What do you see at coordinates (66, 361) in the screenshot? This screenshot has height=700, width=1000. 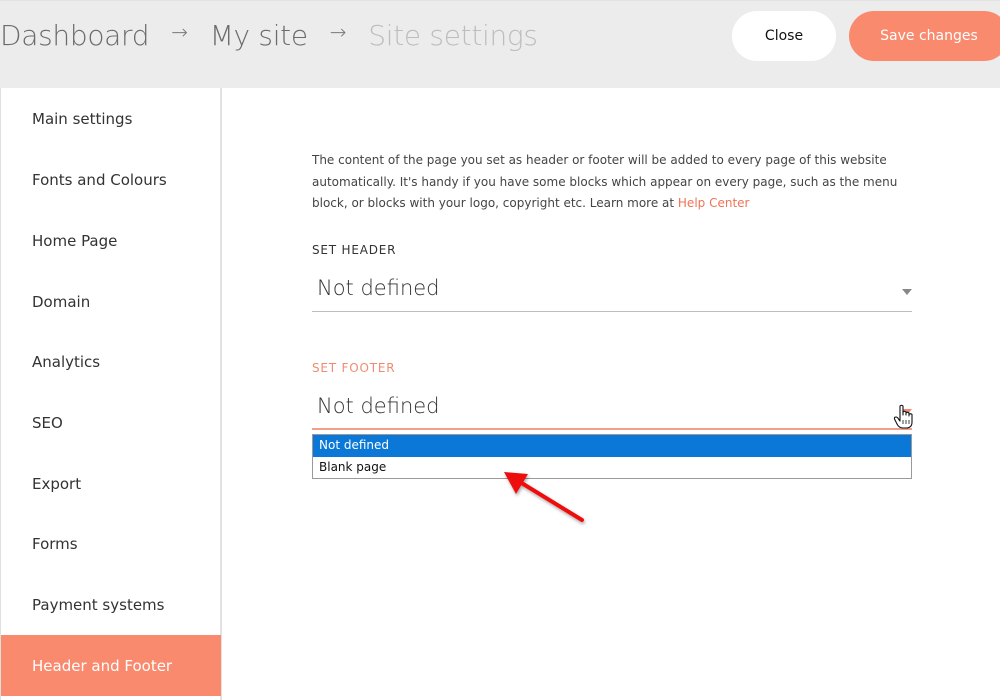 I see `sidebar-item-label: Analytics` at bounding box center [66, 361].